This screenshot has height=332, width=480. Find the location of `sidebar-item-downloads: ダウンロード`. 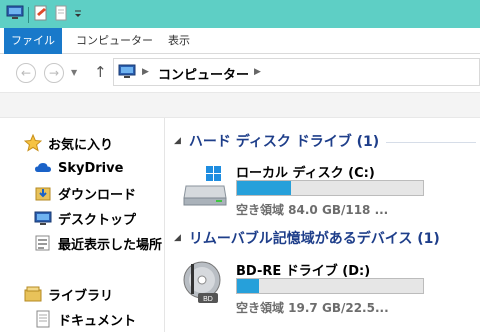

sidebar-item-downloads: ダウンロード is located at coordinates (85, 193).